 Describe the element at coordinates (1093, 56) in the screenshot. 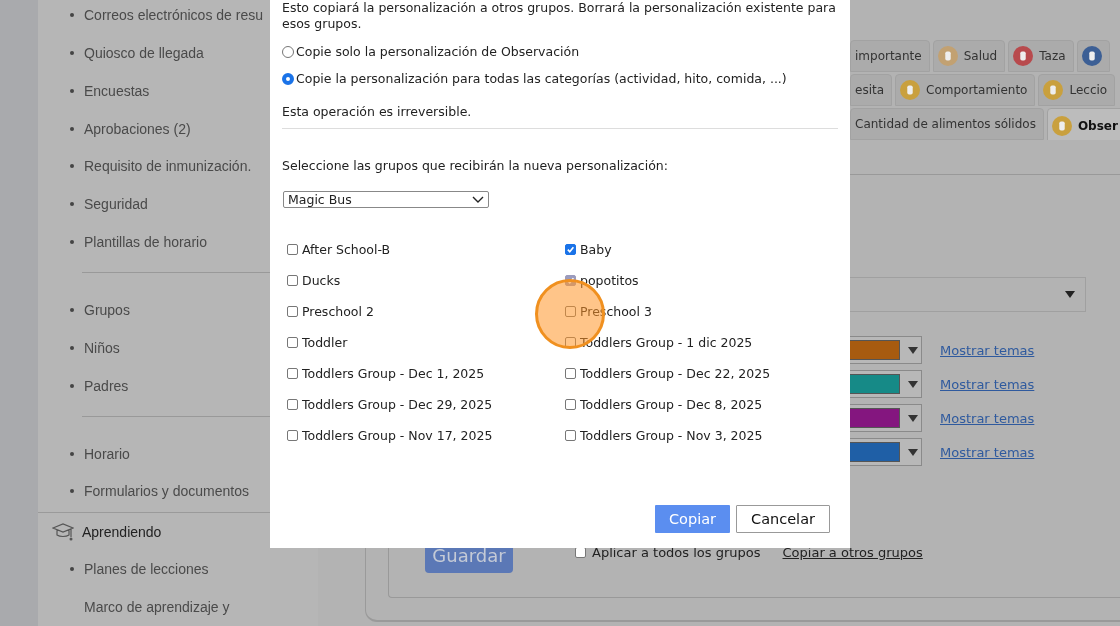

I see `category-tab` at that location.